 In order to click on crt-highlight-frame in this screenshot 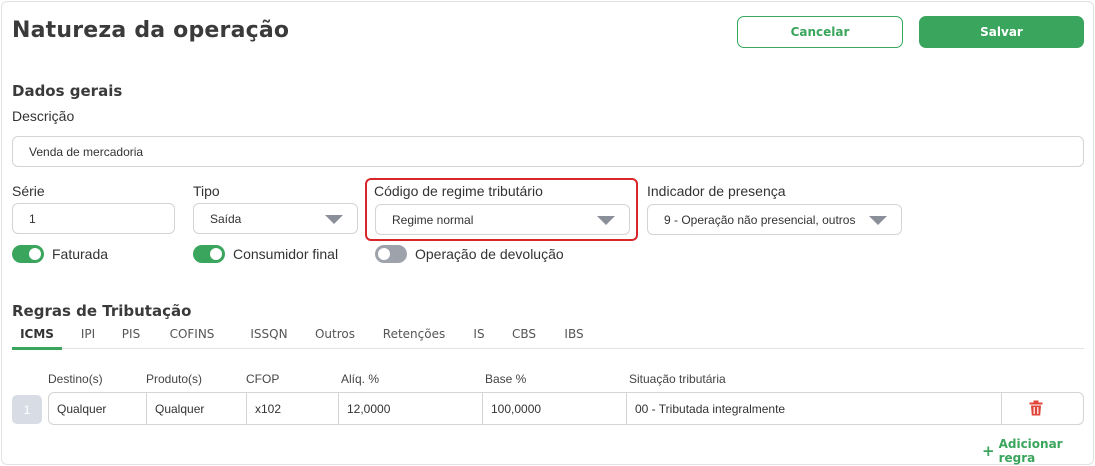, I will do `click(501, 209)`.